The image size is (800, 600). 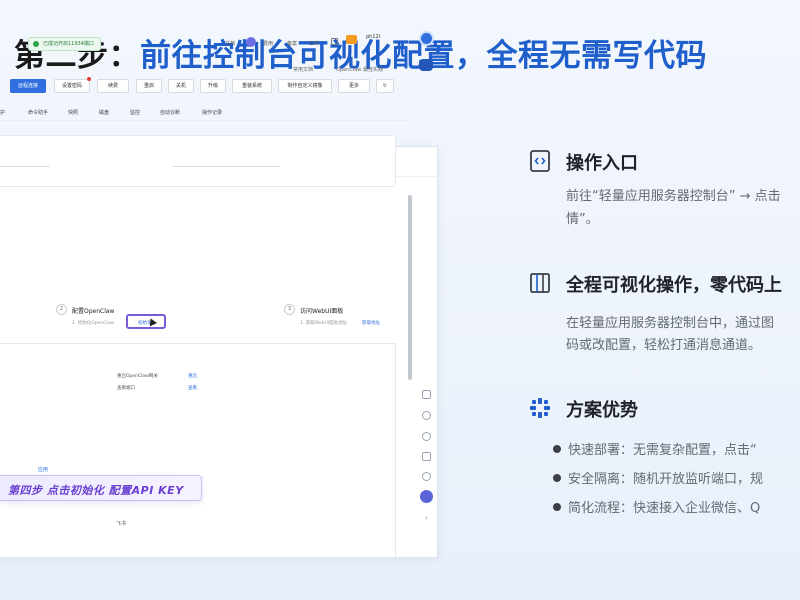 I want to click on assistant-icon, so click(x=251, y=42).